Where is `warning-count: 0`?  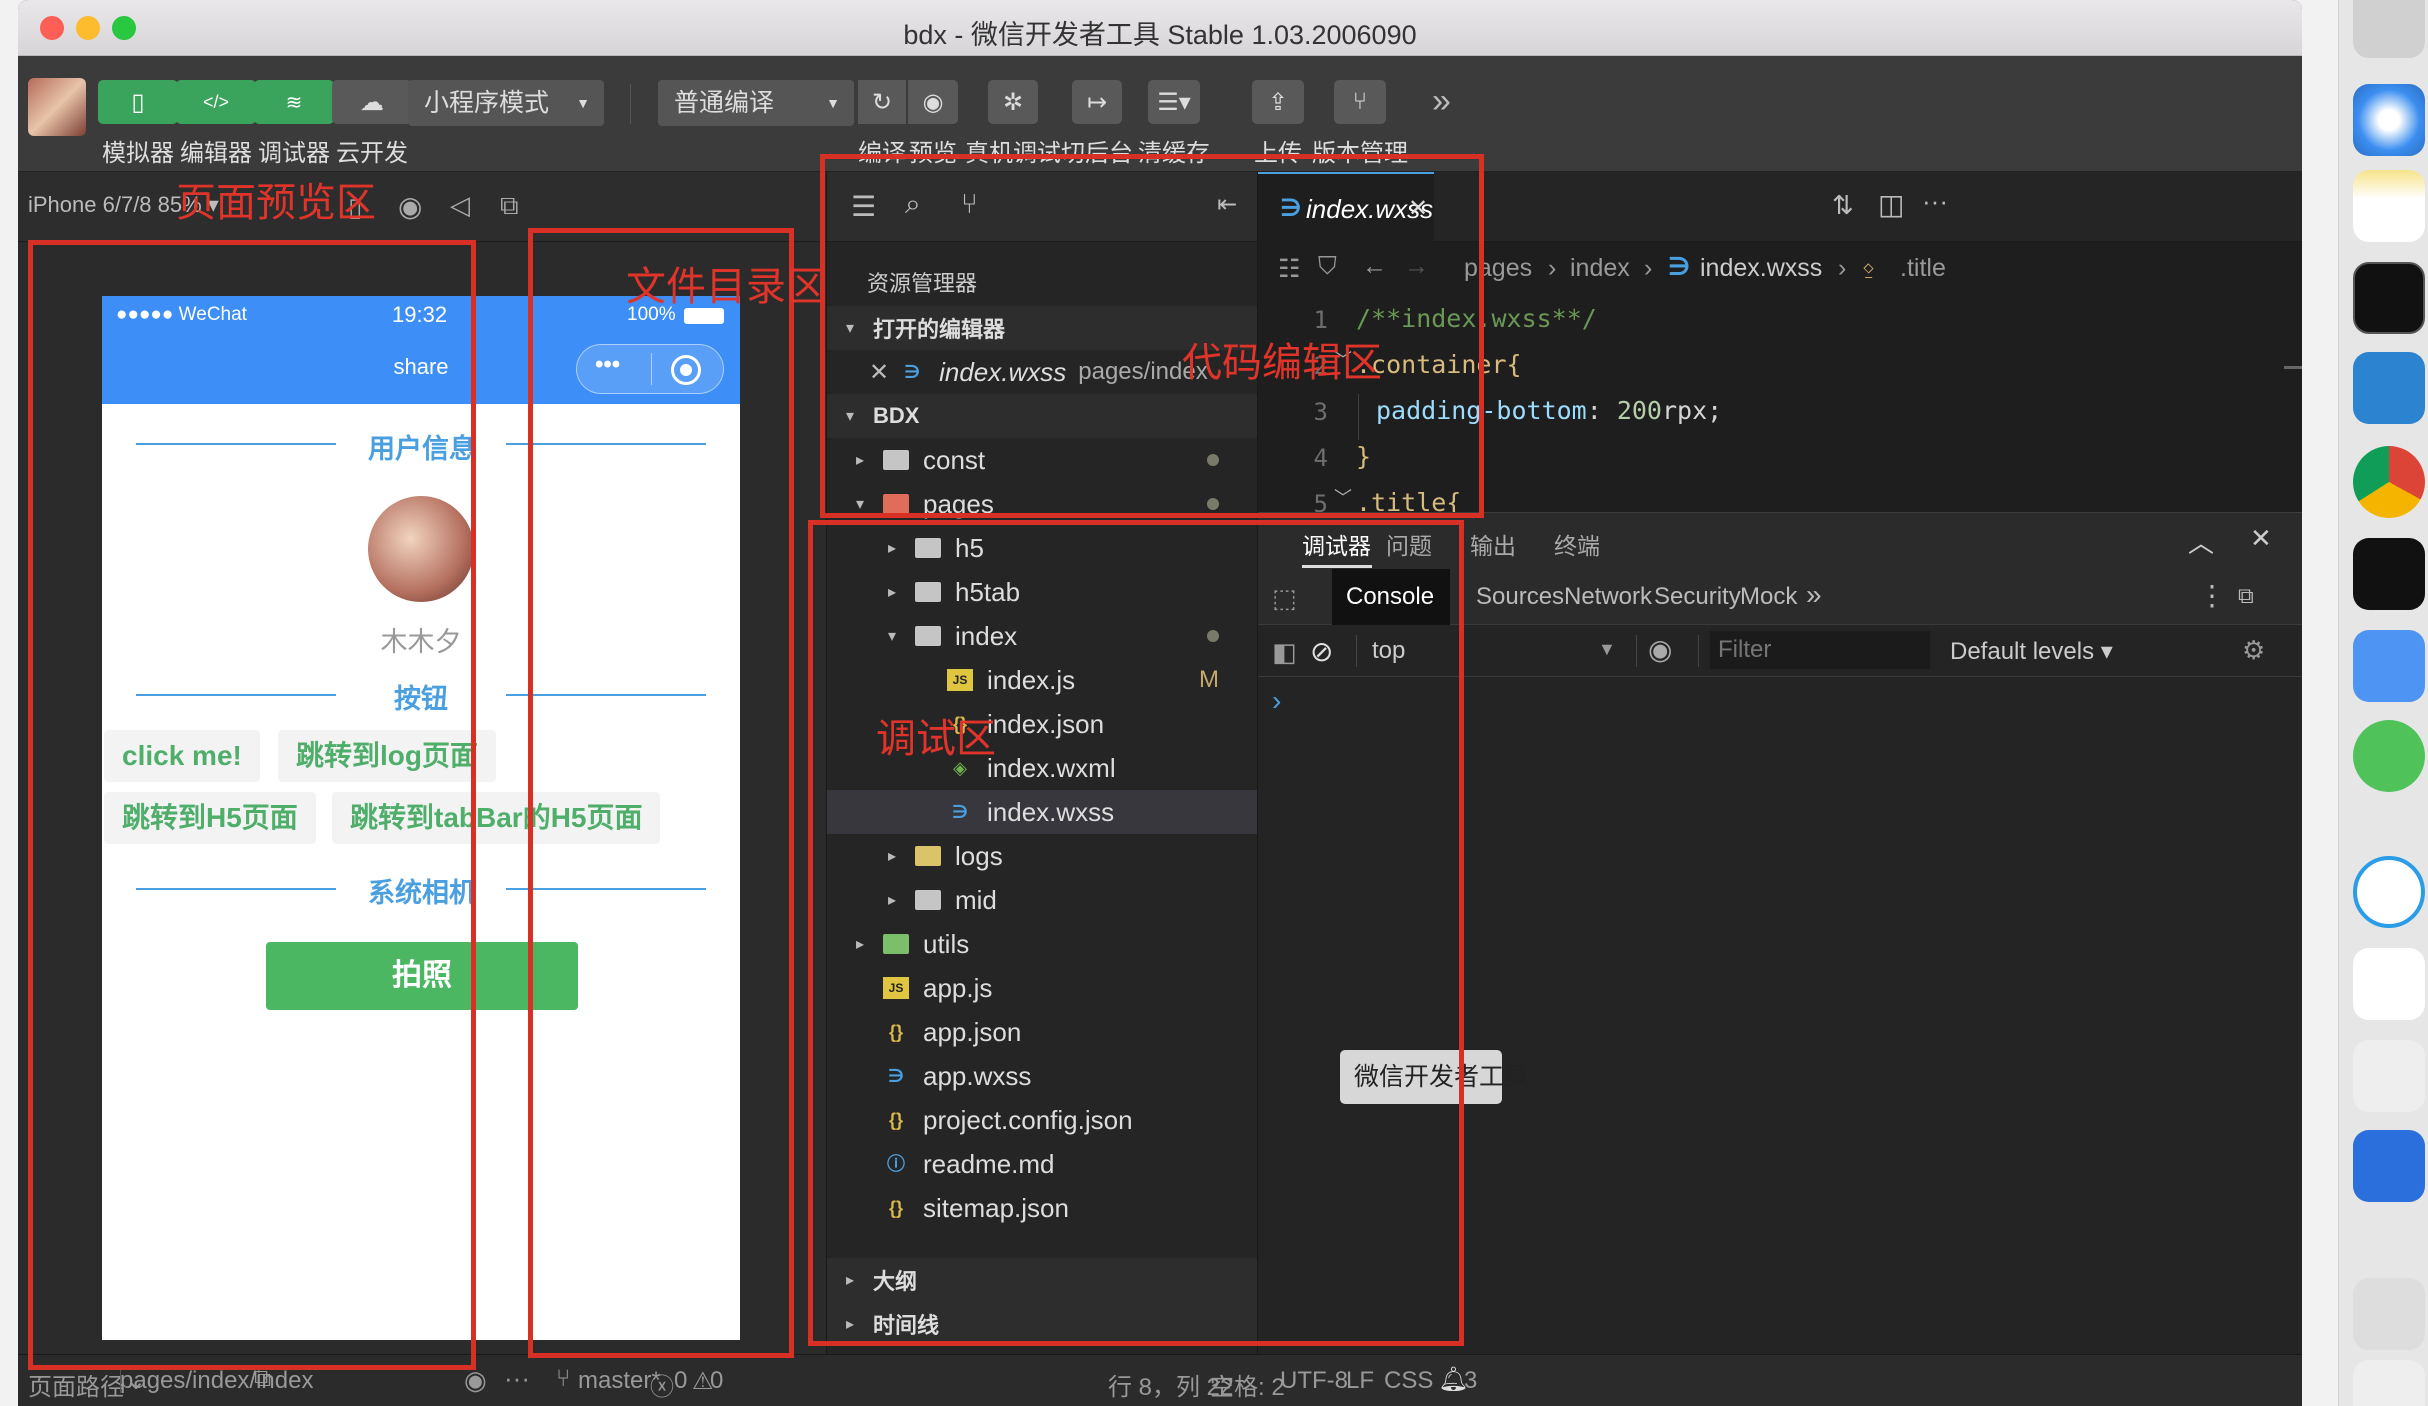
warning-count: 0 is located at coordinates (716, 1381).